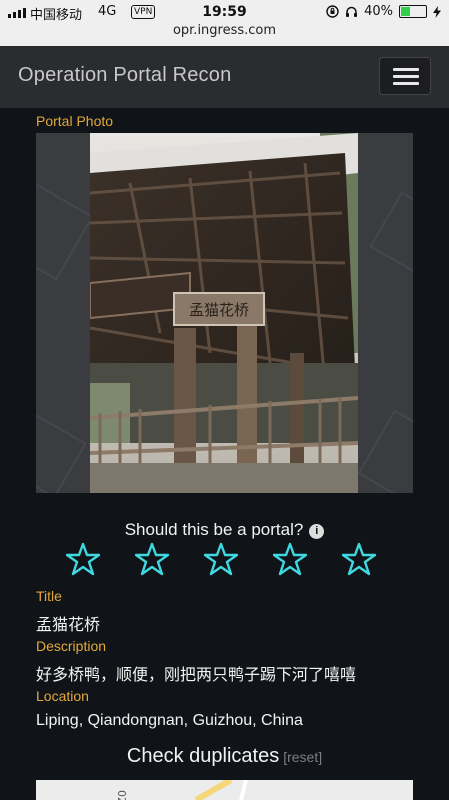  Describe the element at coordinates (83, 559) in the screenshot. I see `star-1-button` at that location.